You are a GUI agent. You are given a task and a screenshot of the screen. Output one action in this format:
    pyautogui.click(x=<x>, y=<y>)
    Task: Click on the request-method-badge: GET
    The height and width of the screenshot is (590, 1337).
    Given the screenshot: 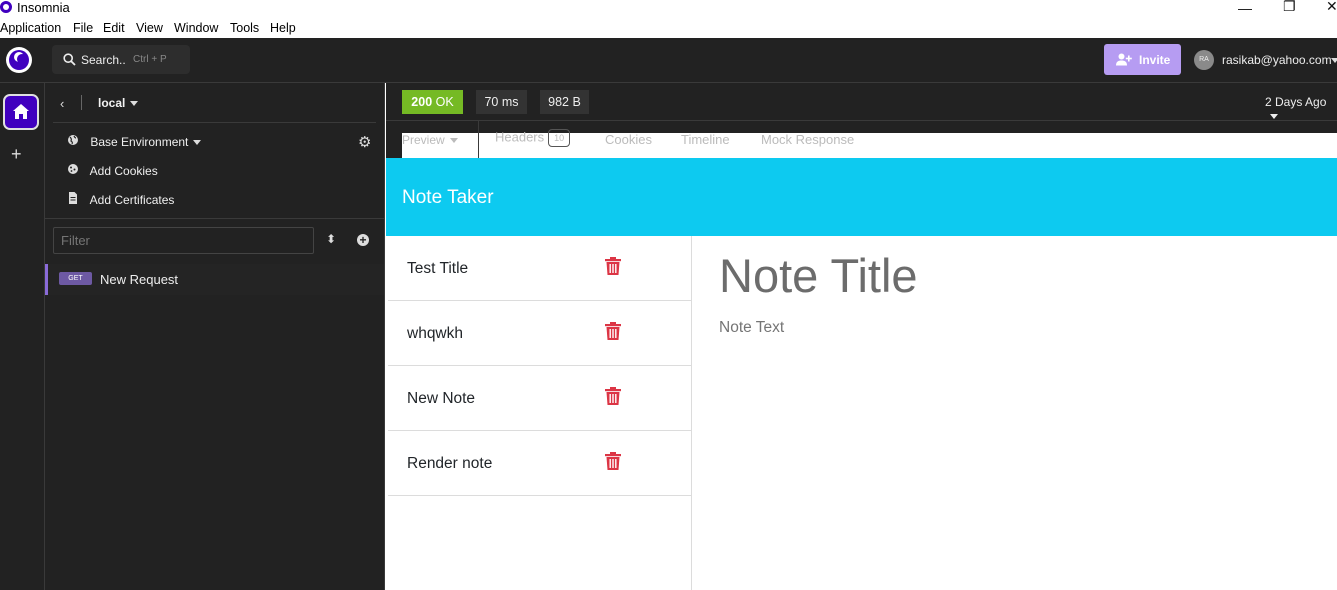 What is the action you would take?
    pyautogui.click(x=75, y=278)
    